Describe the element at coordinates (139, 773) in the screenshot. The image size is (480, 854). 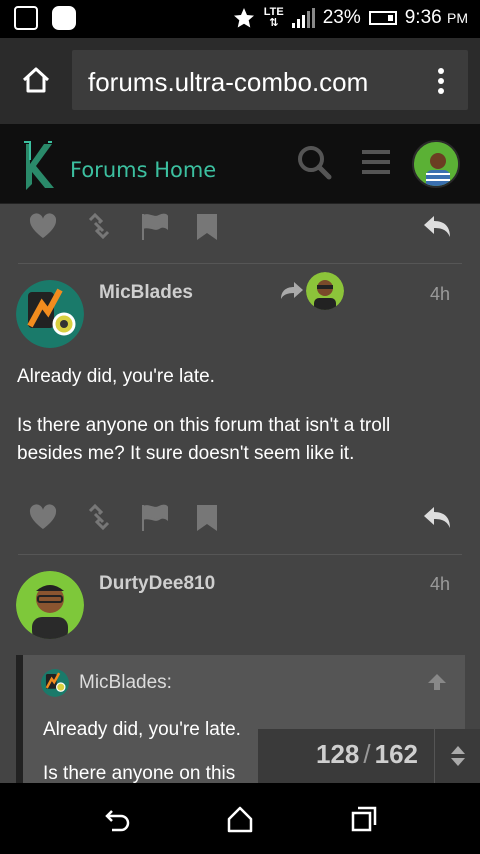
I see `quote-line: Is there anyone on this` at that location.